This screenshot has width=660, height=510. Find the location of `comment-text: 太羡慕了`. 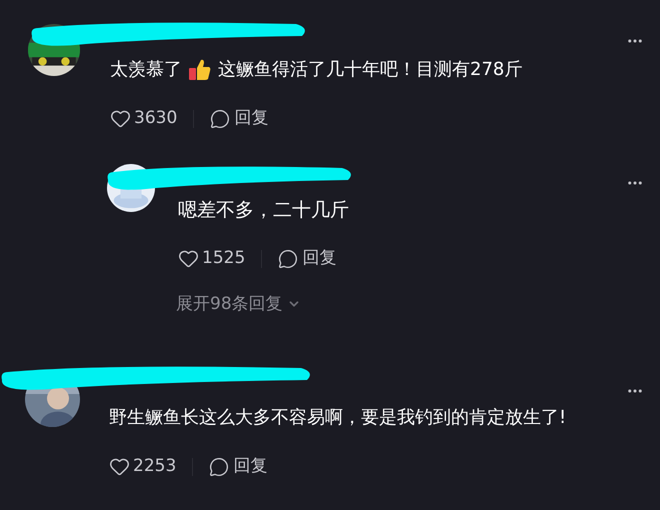

comment-text: 太羡慕了 is located at coordinates (146, 70).